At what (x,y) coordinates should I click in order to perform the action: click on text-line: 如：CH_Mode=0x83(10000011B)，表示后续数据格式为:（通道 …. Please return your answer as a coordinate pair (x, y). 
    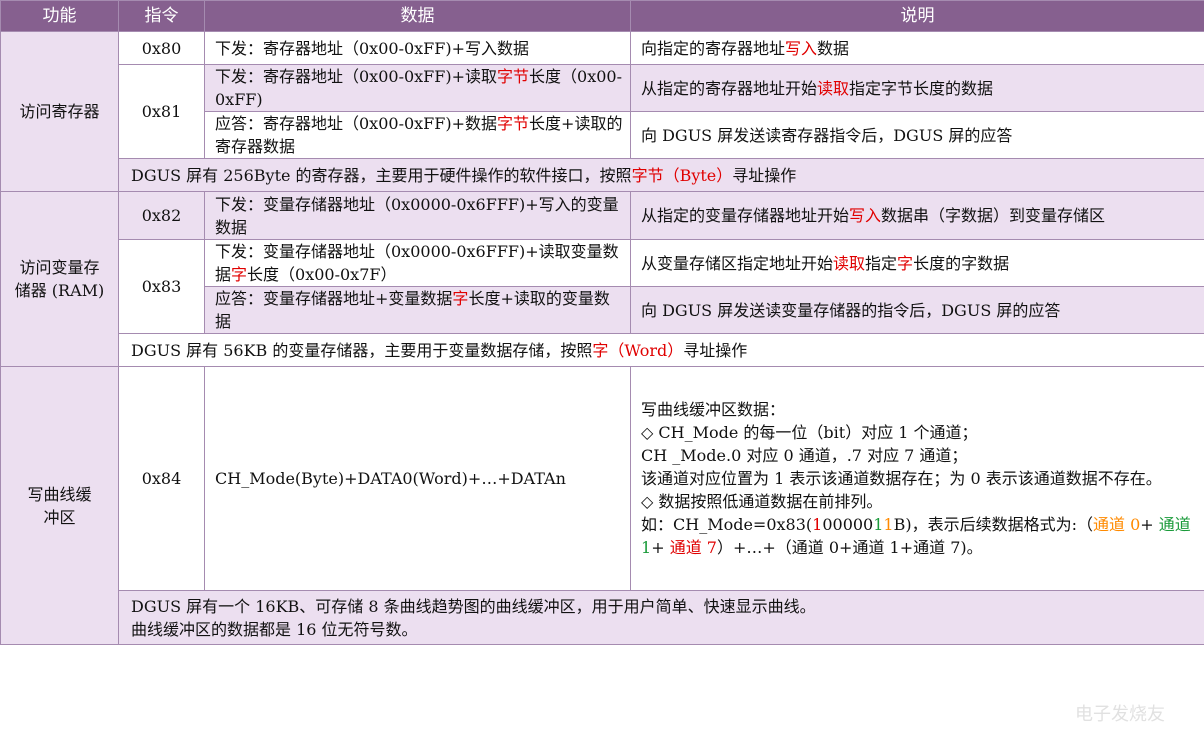
    Looking at the image, I should click on (919, 536).